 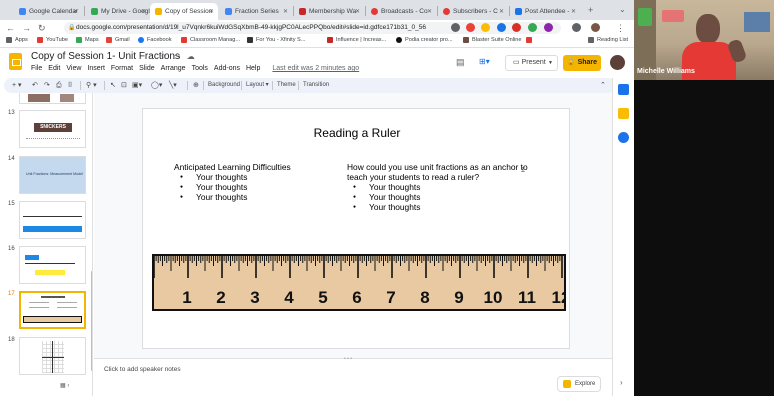 What do you see at coordinates (10, 28) in the screenshot?
I see `back-icon: ←` at bounding box center [10, 28].